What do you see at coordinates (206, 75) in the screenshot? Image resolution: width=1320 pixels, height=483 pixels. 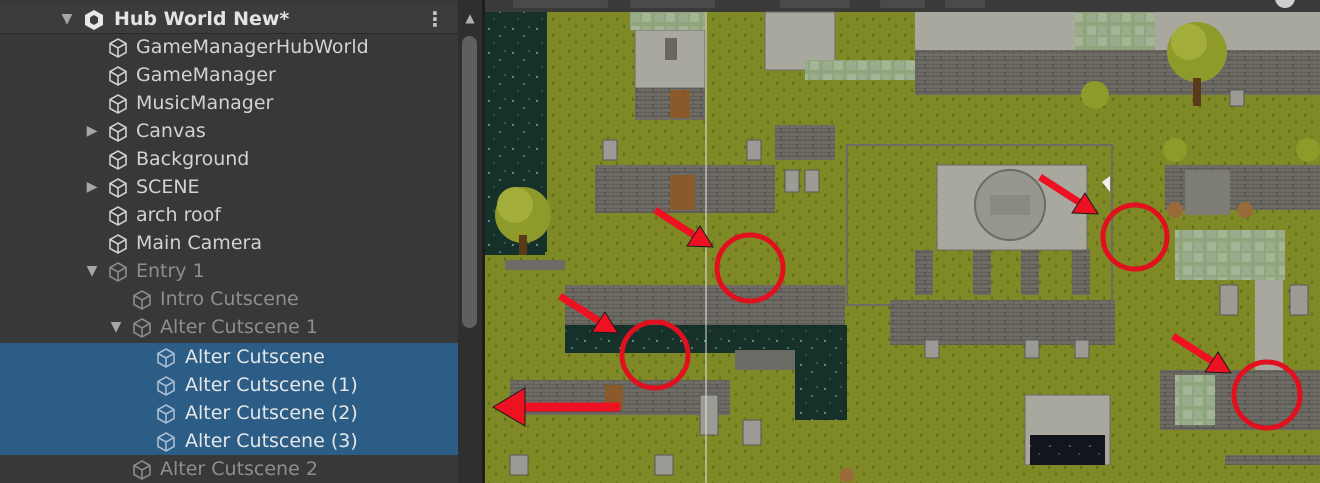 I see `hierarchy-item-label: GameManager` at bounding box center [206, 75].